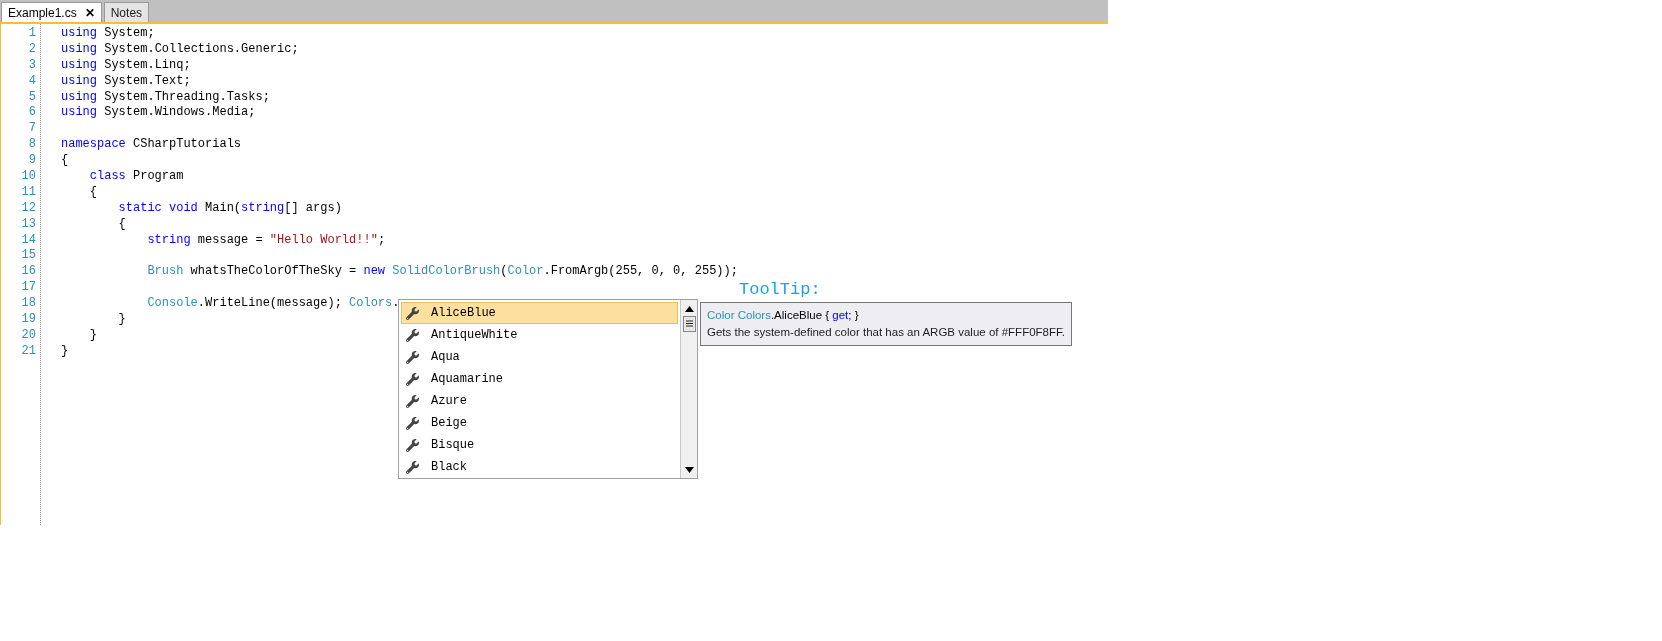 This screenshot has width=1662, height=641. I want to click on annotation-label: ToolTip:, so click(780, 290).